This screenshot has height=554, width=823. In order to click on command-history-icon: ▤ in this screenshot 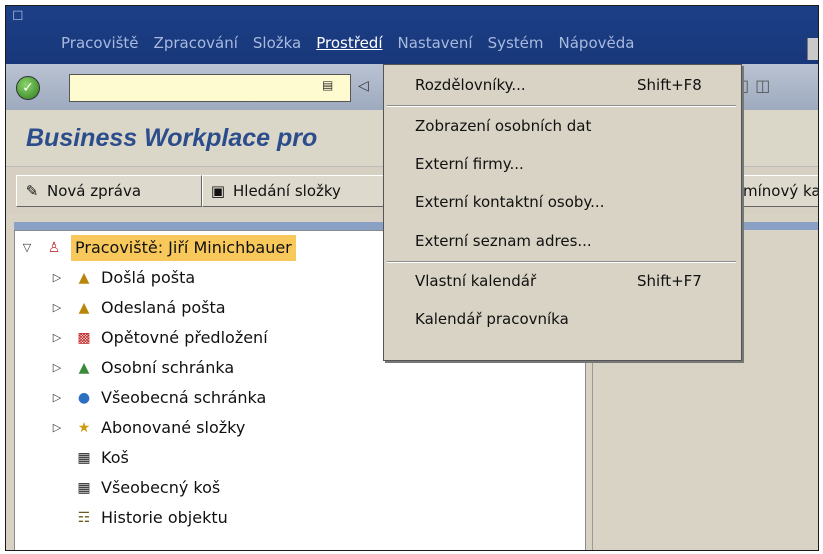, I will do `click(329, 86)`.